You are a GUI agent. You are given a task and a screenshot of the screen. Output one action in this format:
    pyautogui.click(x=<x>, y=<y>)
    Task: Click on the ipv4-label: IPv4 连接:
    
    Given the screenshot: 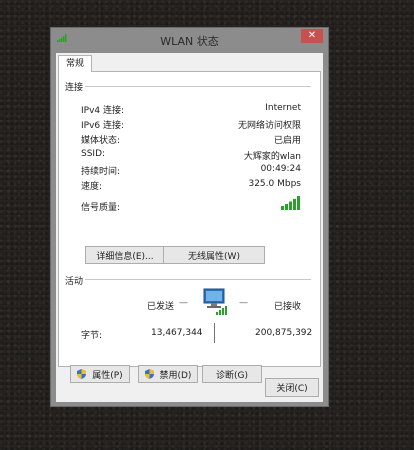 What is the action you would take?
    pyautogui.click(x=103, y=111)
    